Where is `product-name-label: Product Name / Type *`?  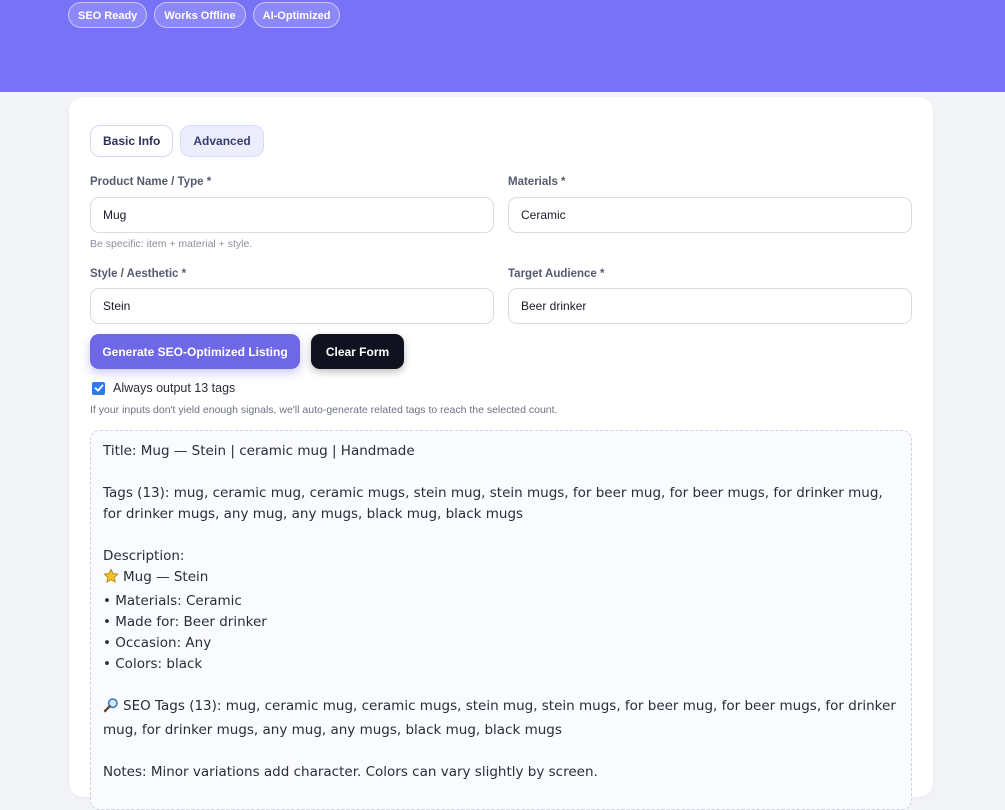 product-name-label: Product Name / Type * is located at coordinates (151, 182).